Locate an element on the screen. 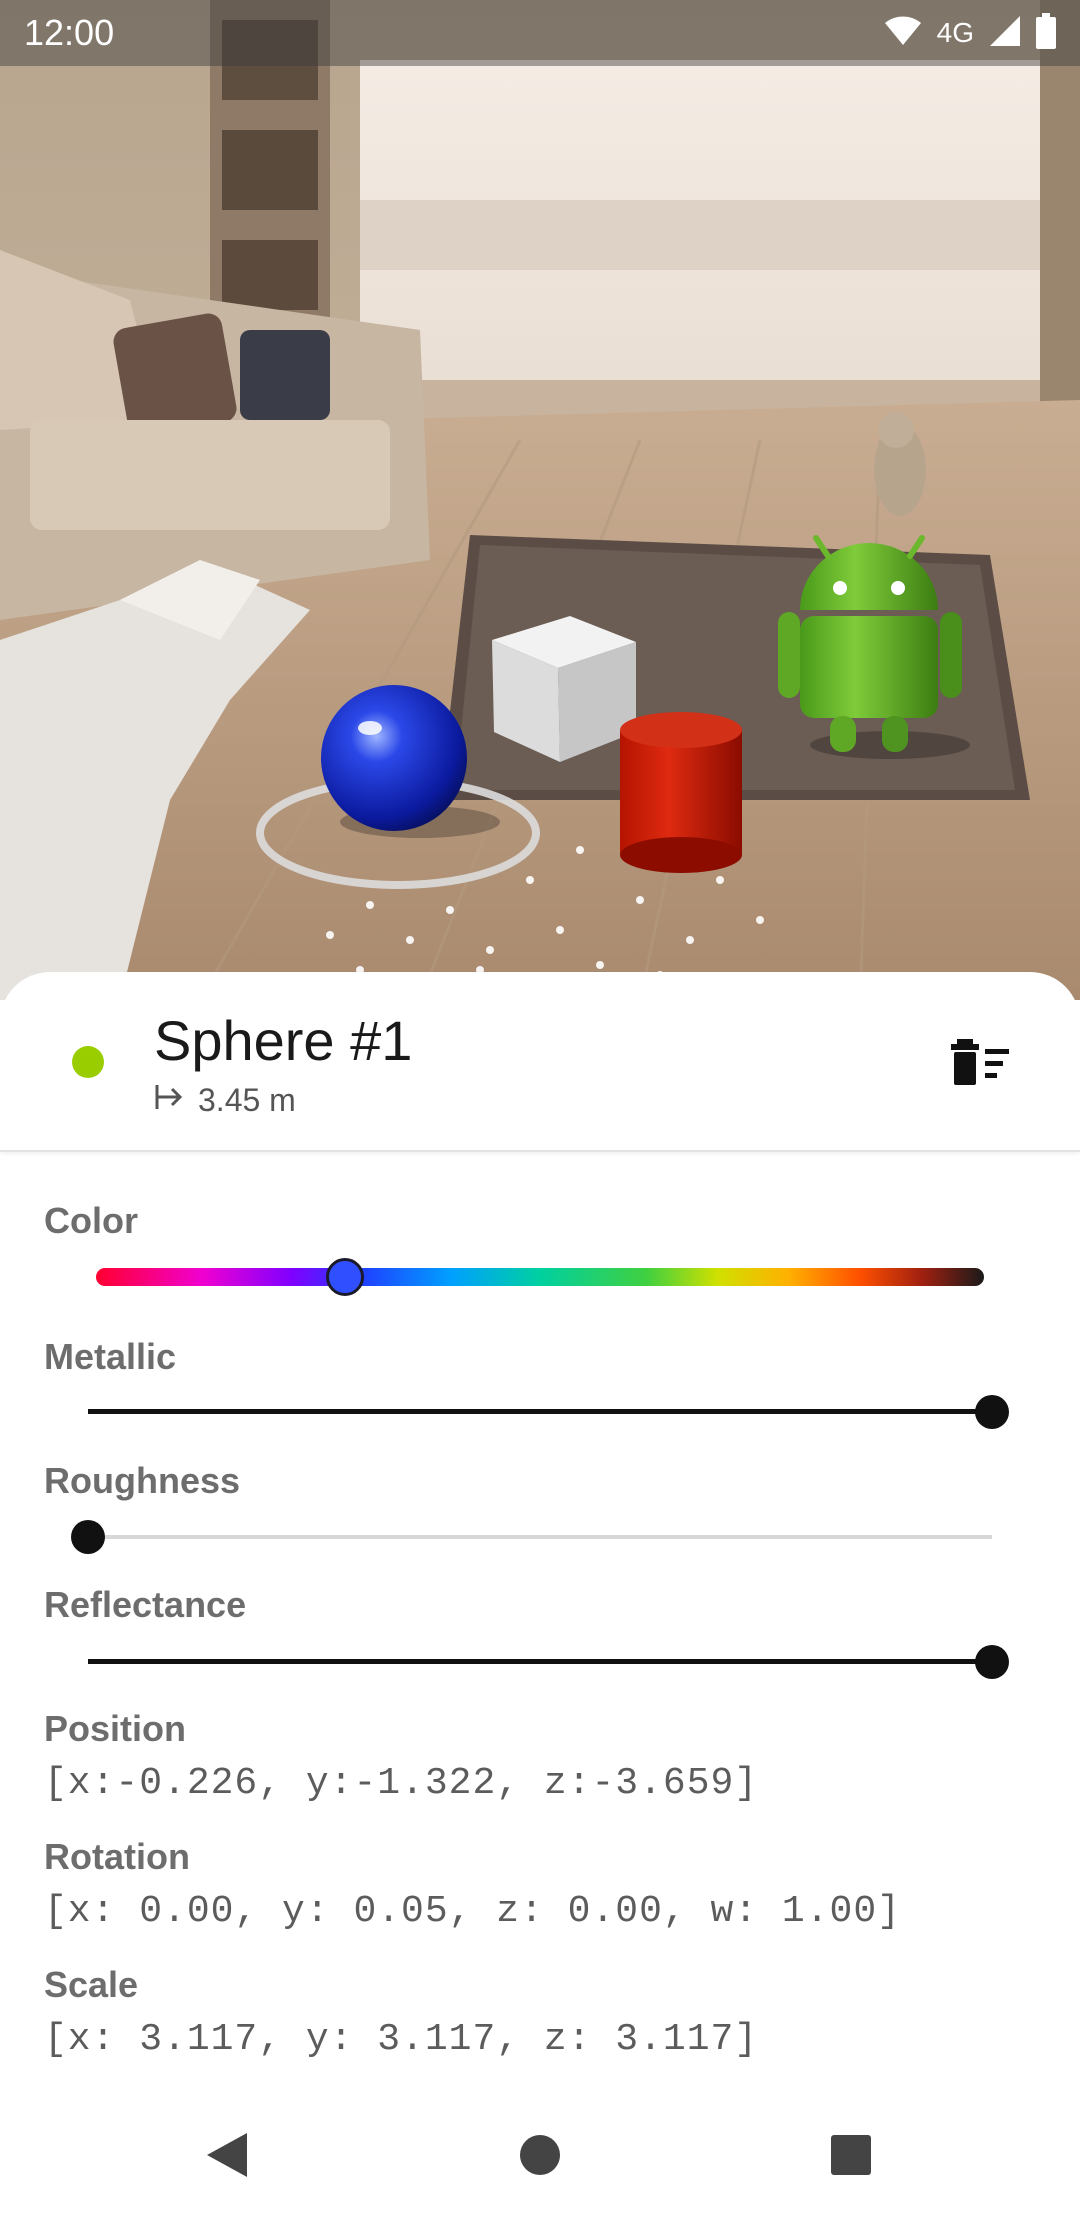 Image resolution: width=1080 pixels, height=2220 pixels. status-time: 12:00 is located at coordinates (69, 32).